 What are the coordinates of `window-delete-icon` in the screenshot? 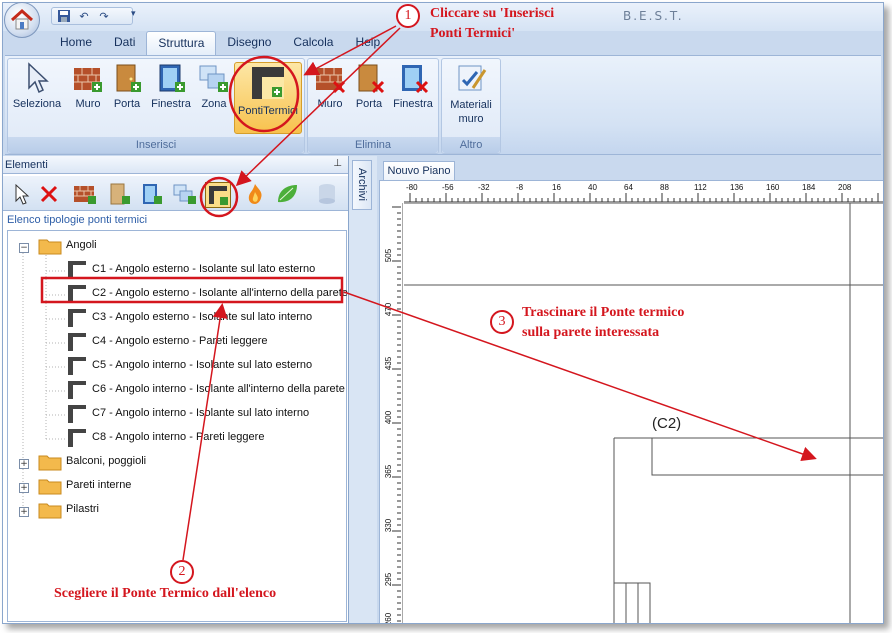 It's located at (413, 78).